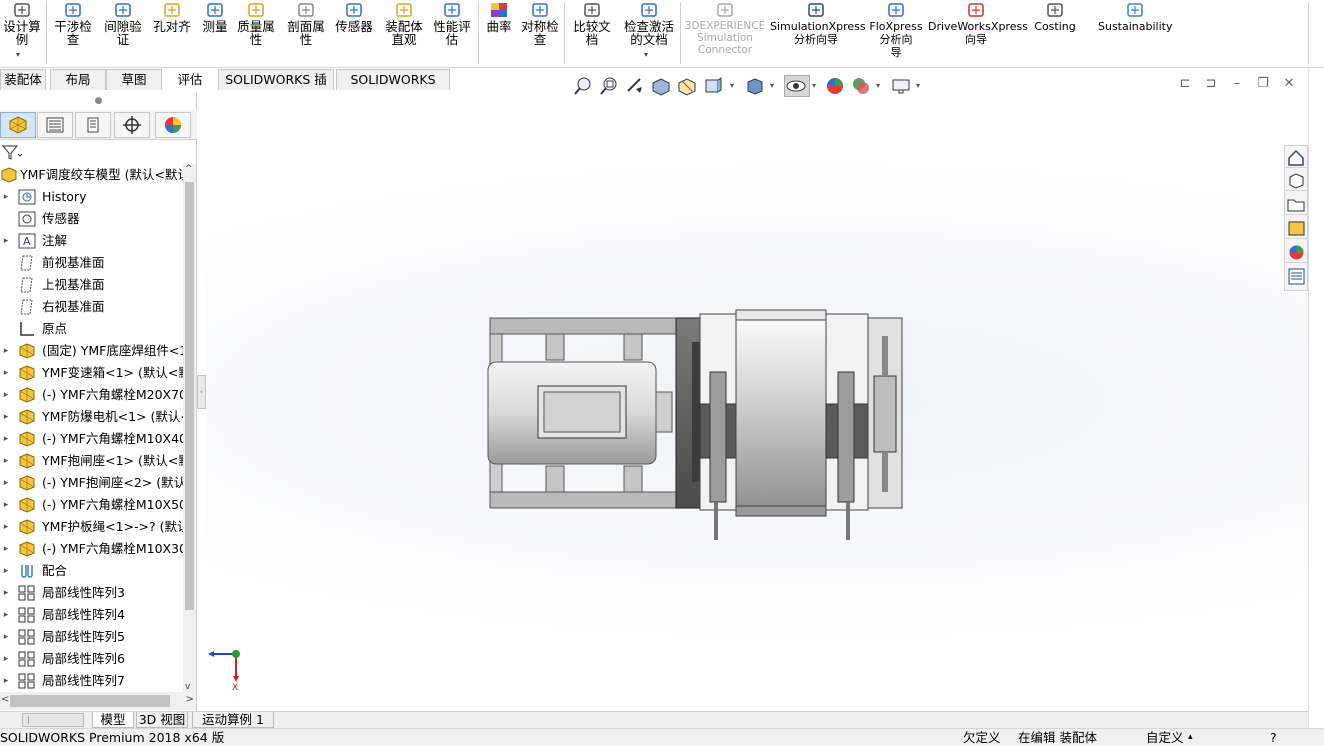 The image size is (1324, 746). I want to click on design-library-icon, so click(1296, 180).